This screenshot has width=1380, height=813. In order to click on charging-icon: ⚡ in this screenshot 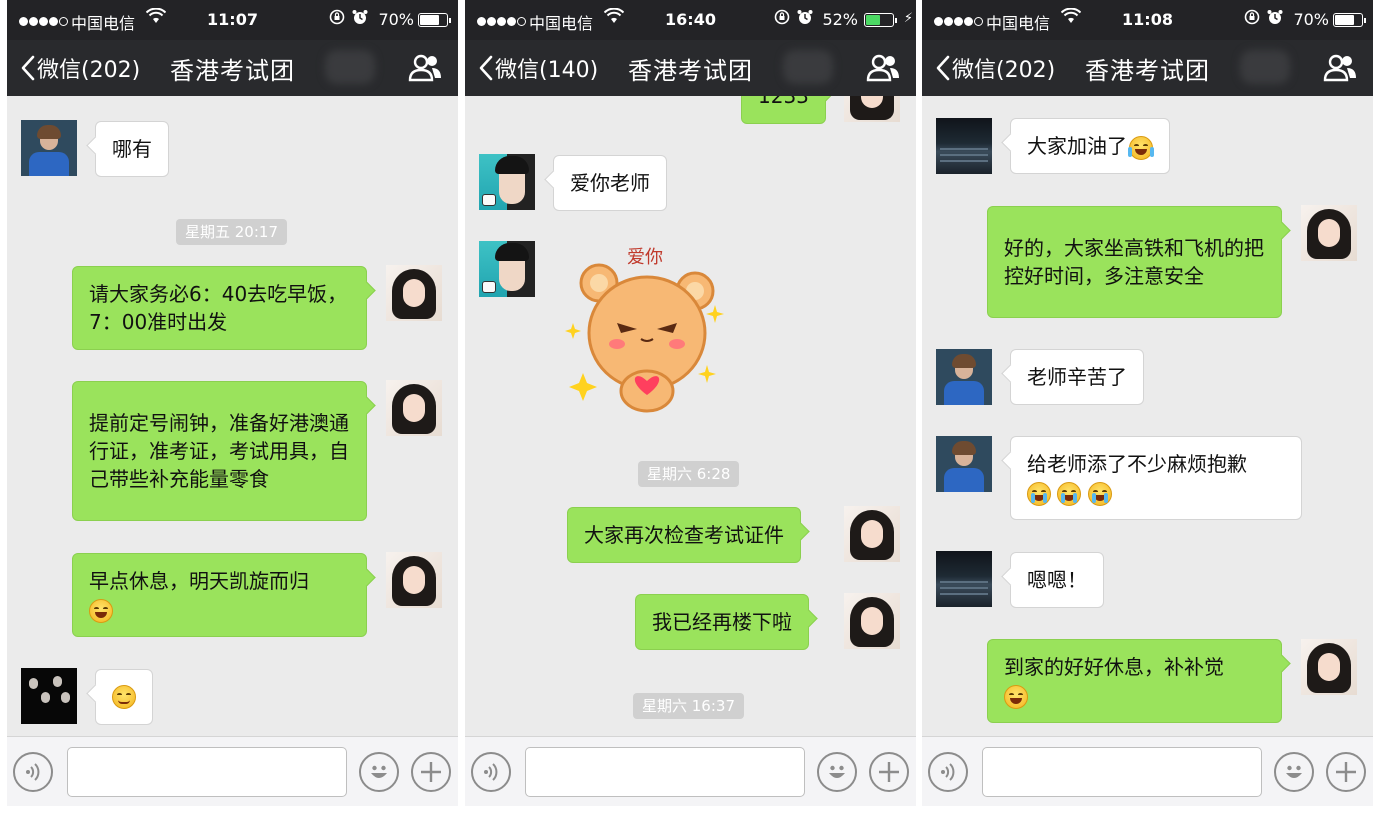, I will do `click(908, 18)`.